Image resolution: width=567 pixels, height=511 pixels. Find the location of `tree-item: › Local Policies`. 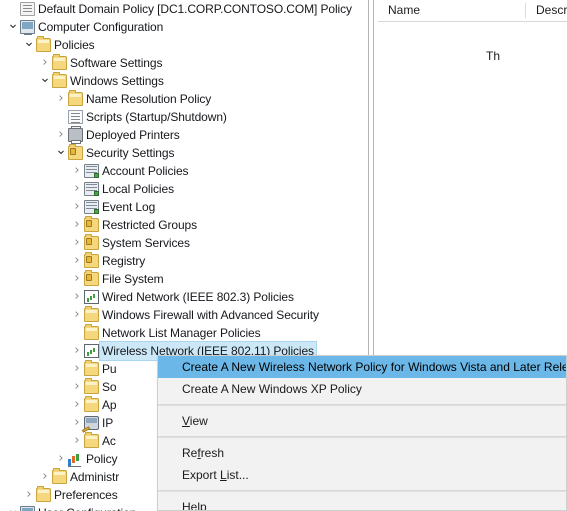

tree-item: › Local Policies is located at coordinates (183, 189).